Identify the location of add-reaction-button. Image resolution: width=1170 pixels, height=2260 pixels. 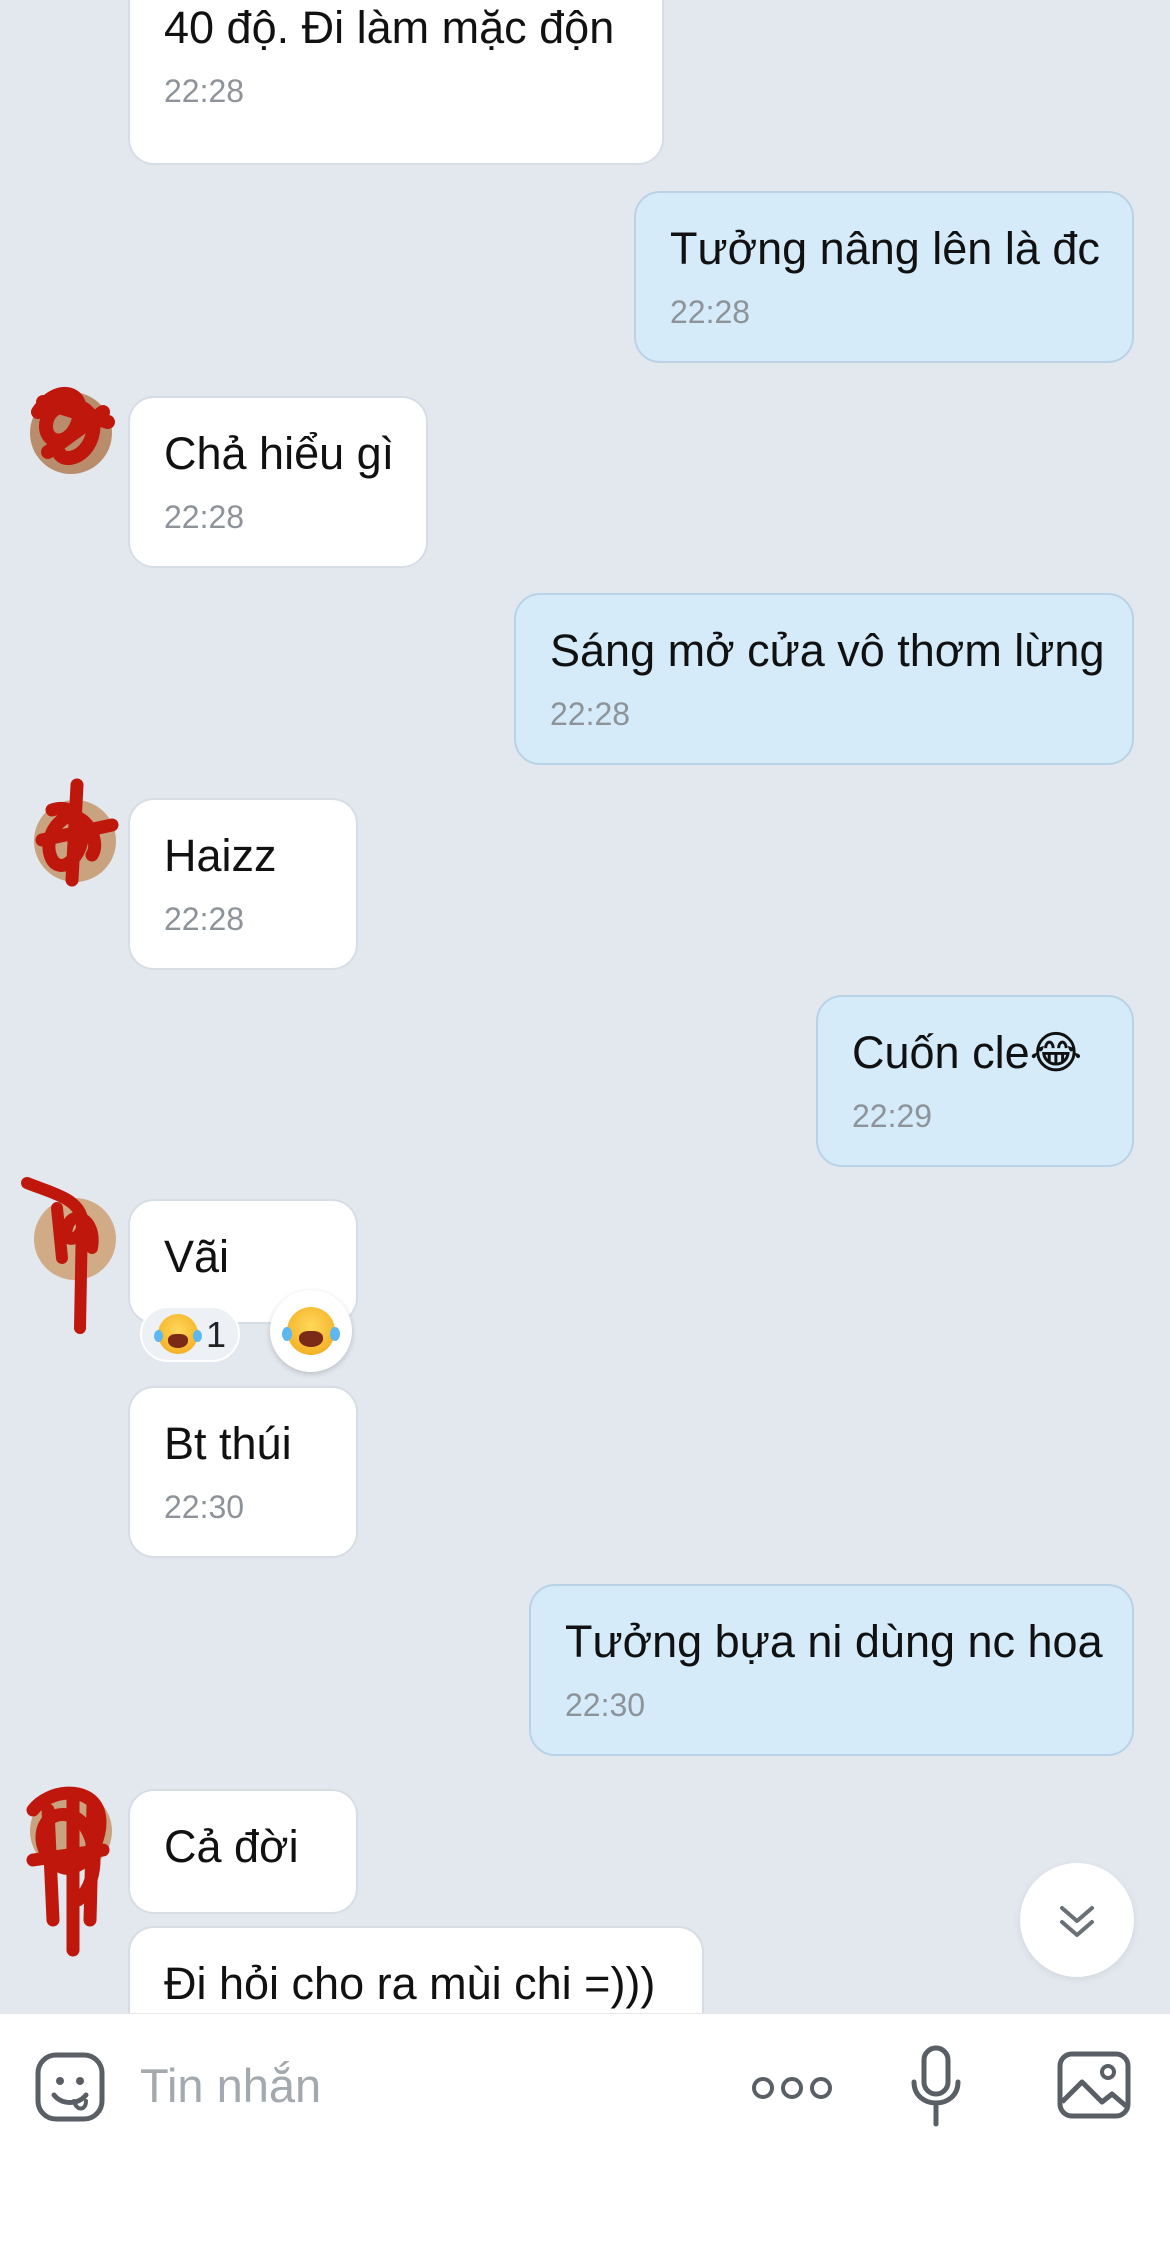
(311, 1331).